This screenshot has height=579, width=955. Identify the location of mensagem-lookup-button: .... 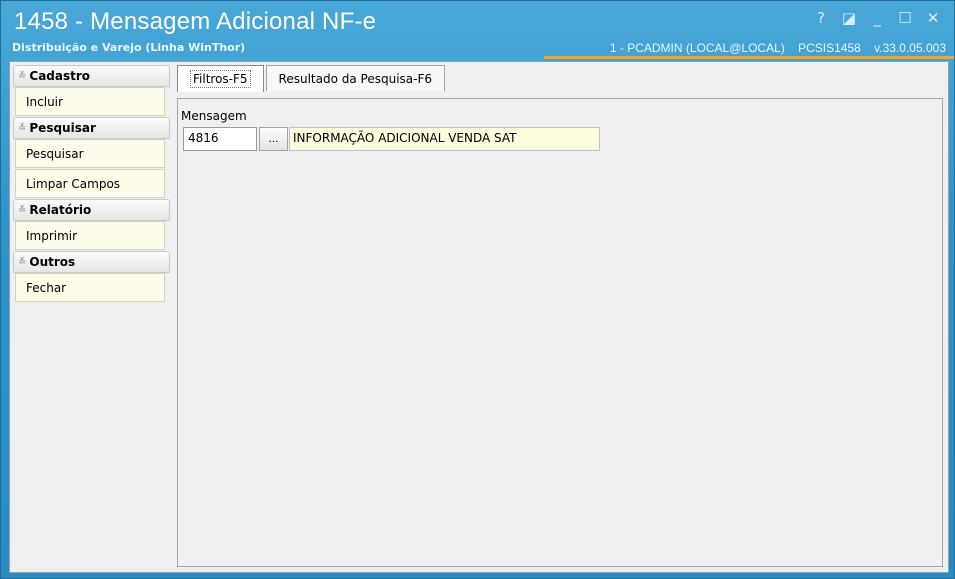
(273, 139).